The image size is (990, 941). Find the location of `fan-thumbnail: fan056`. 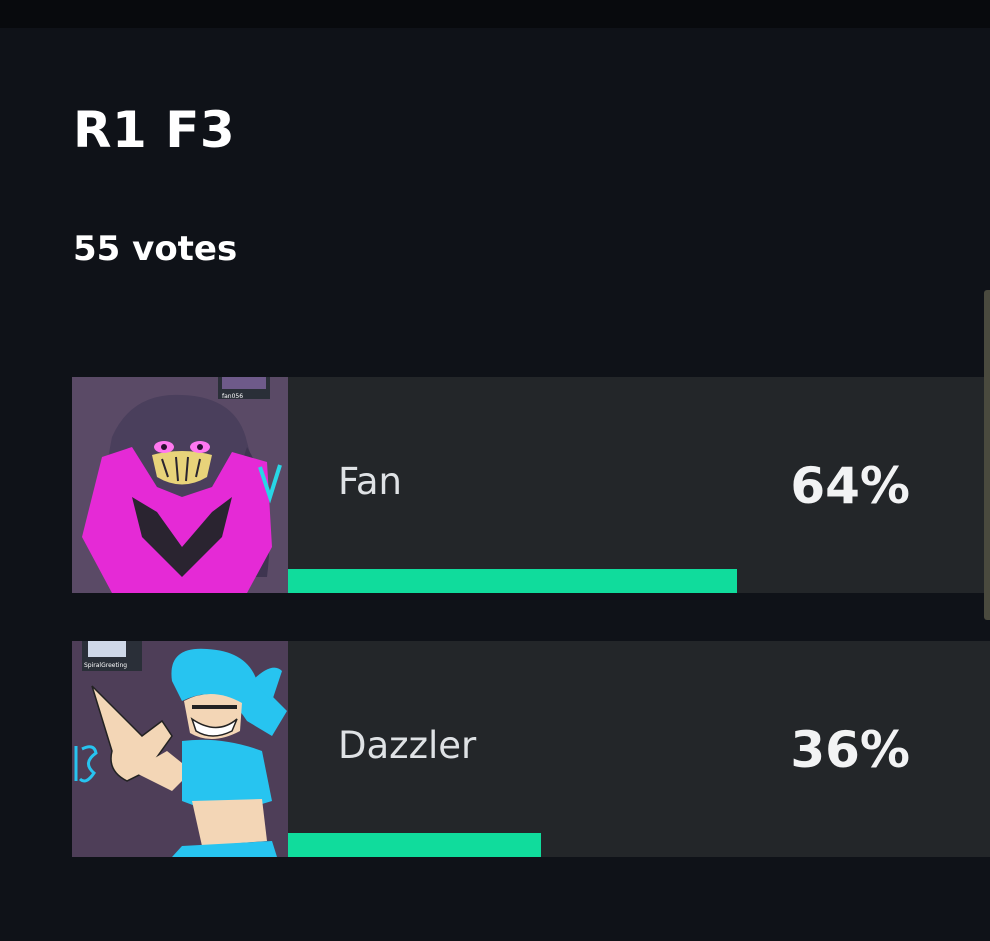

fan-thumbnail: fan056 is located at coordinates (180, 485).